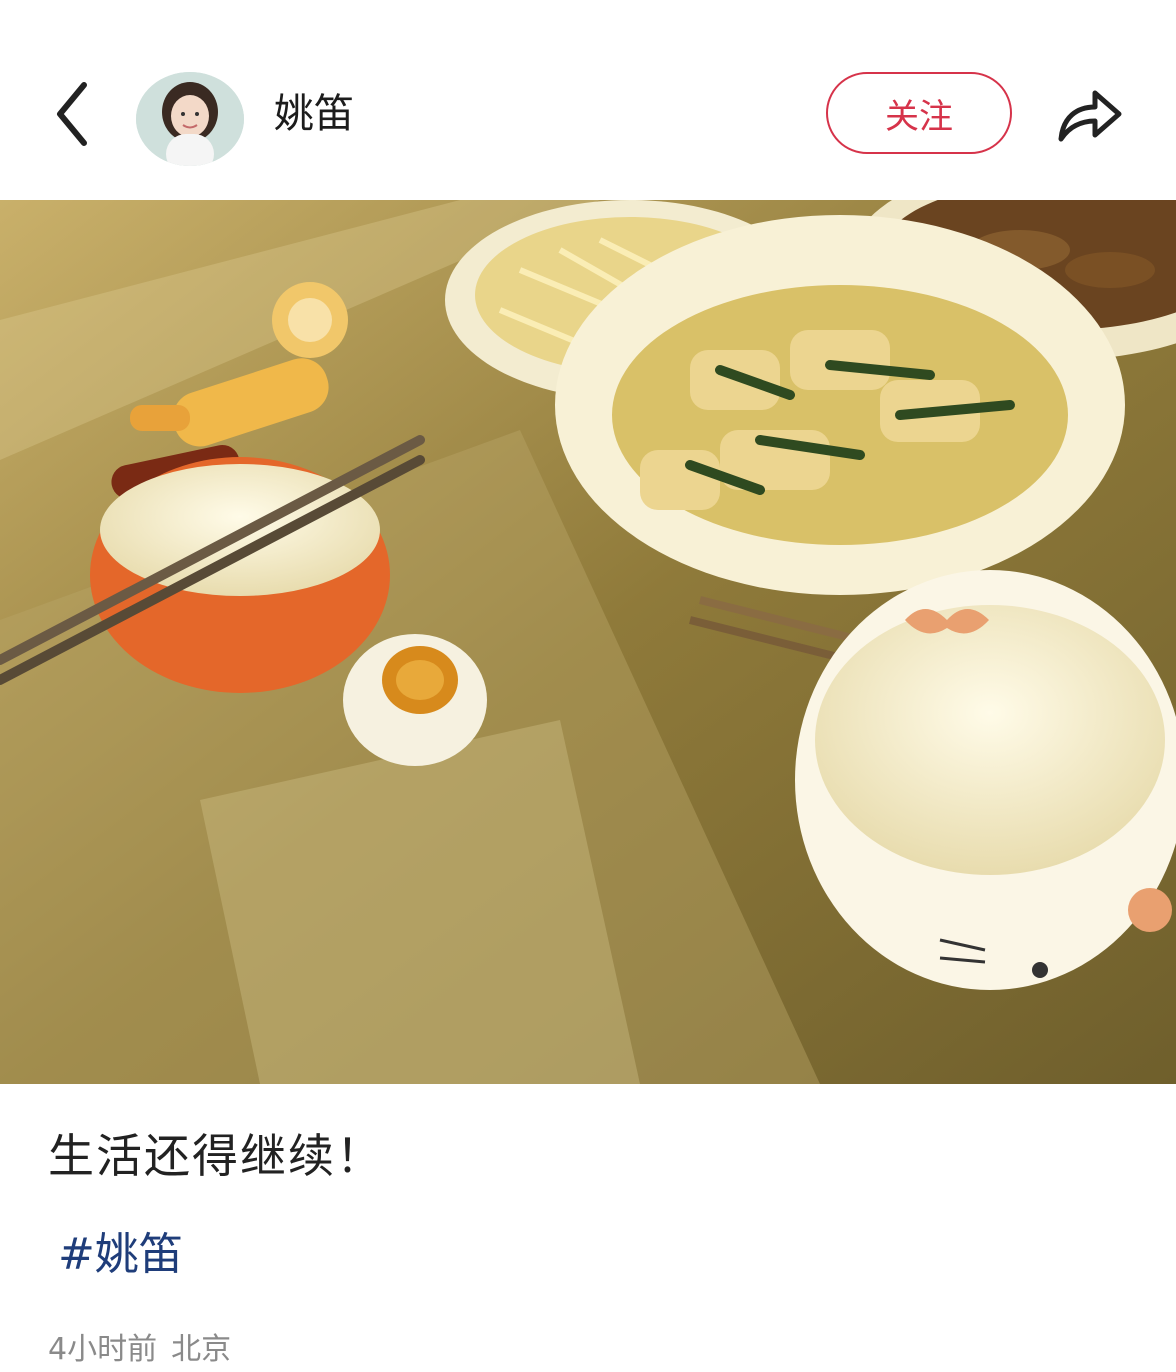  I want to click on post-location: 北京, so click(201, 1349).